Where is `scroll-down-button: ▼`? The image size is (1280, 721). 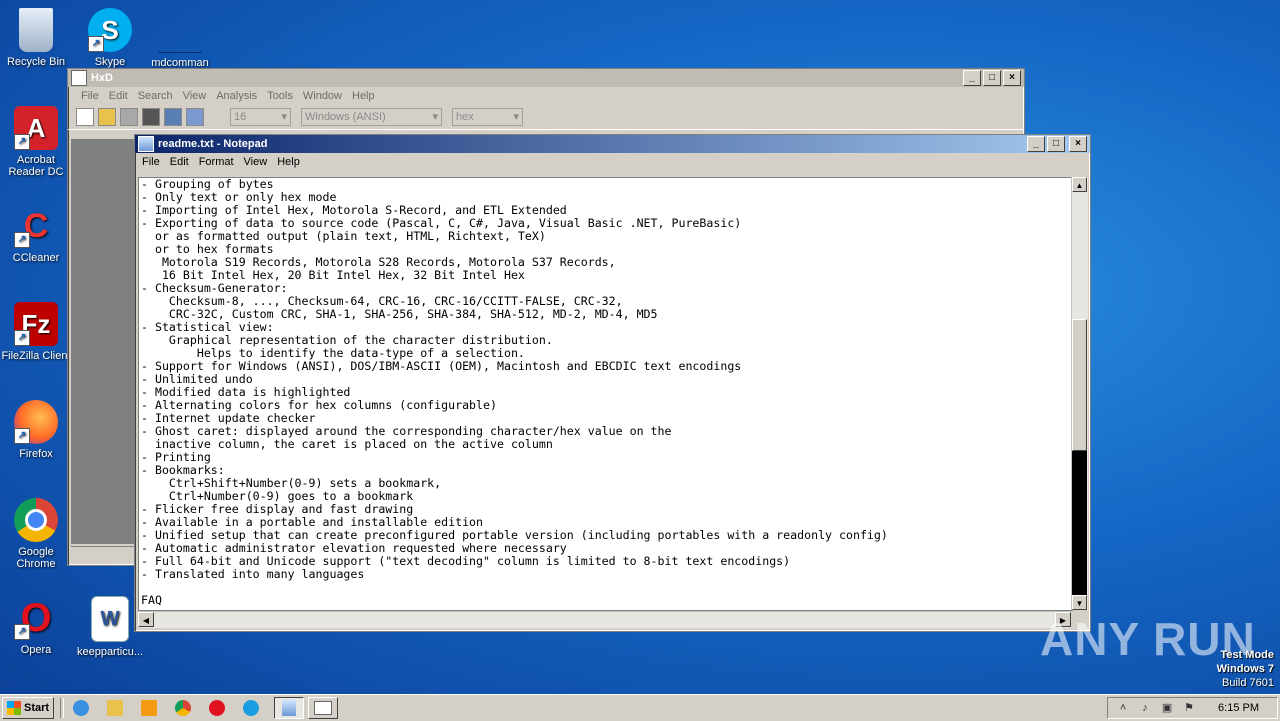
scroll-down-button: ▼ is located at coordinates (1079, 602).